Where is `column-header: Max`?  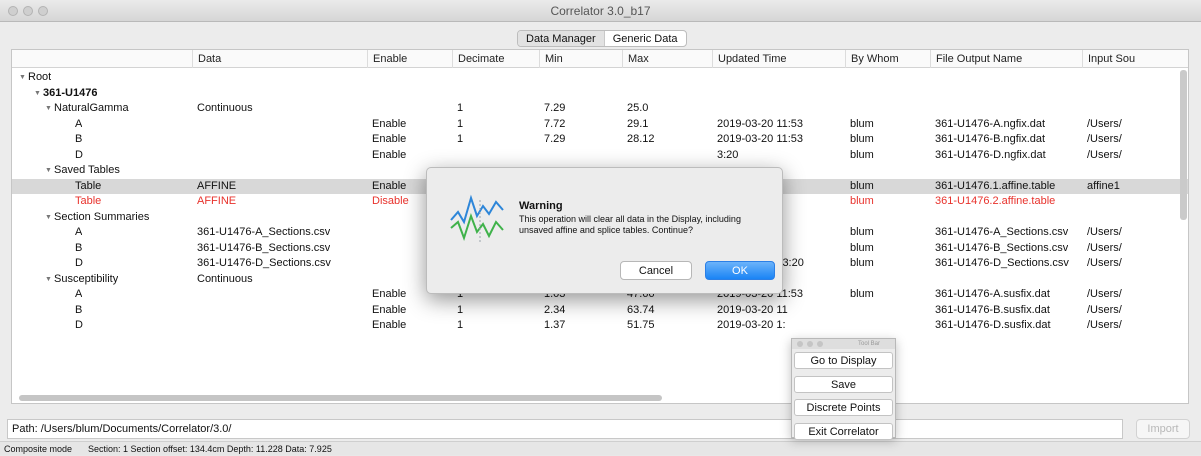
column-header: Max is located at coordinates (635, 59).